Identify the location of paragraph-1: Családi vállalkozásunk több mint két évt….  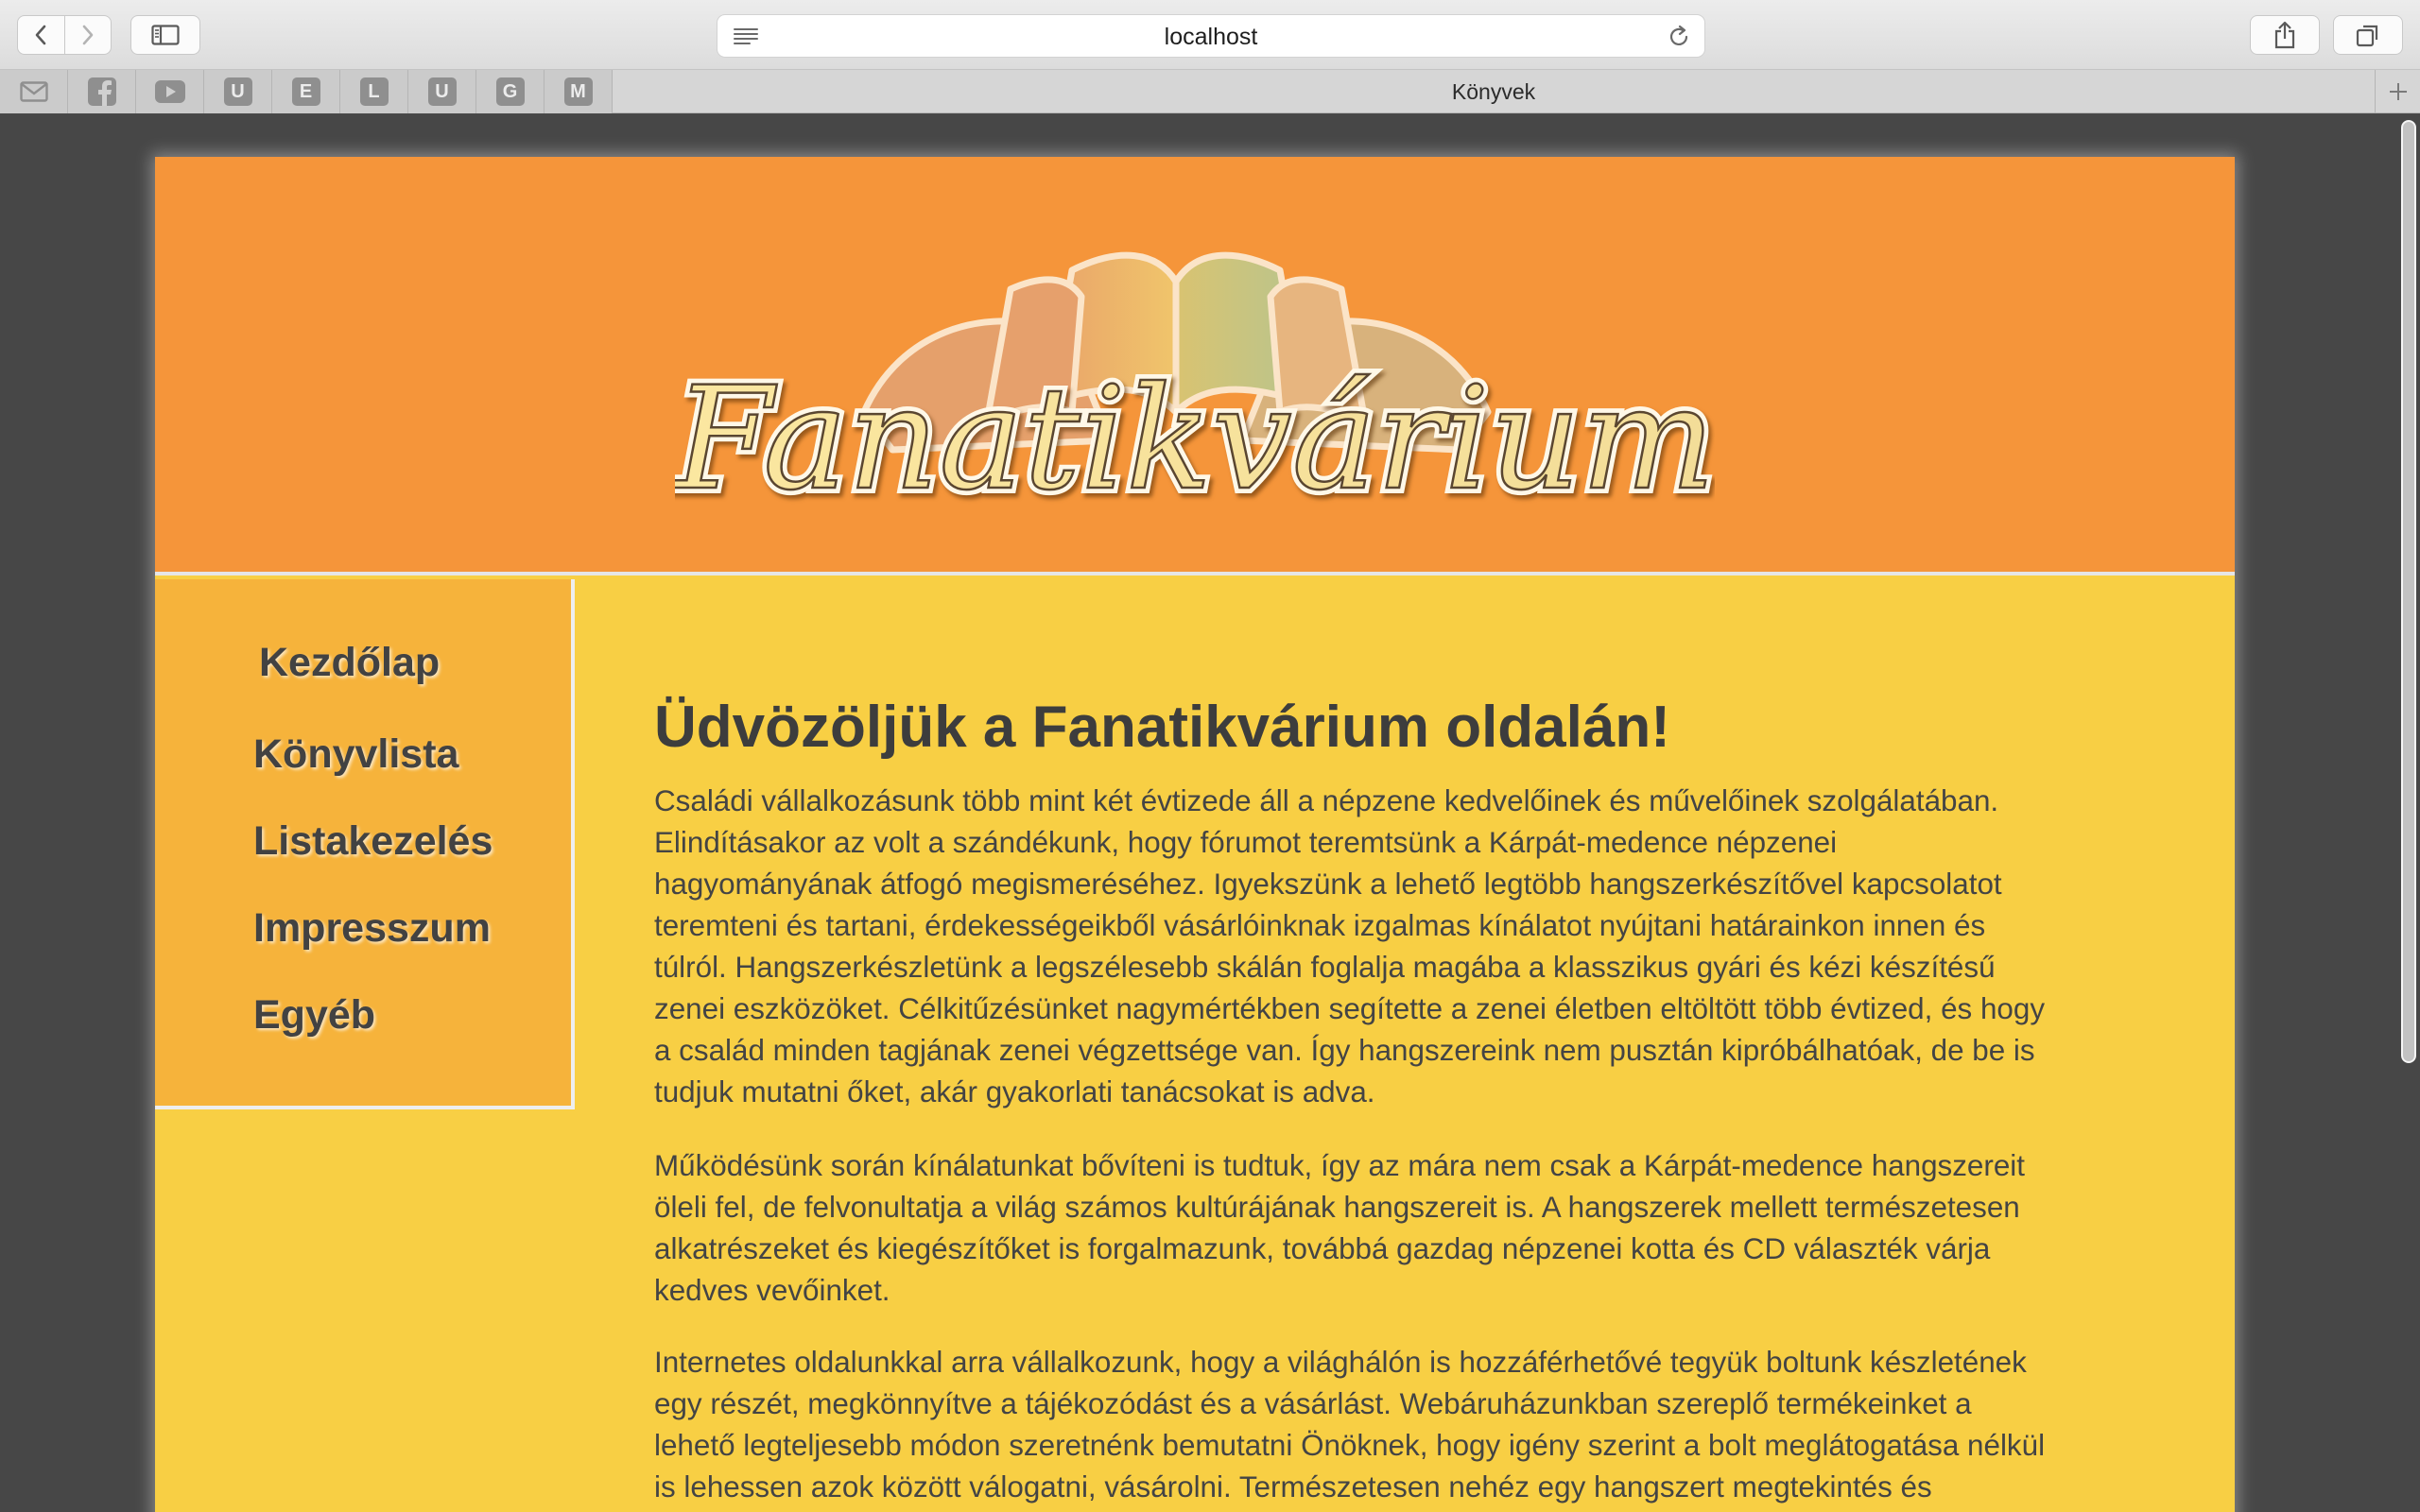
(1368, 947).